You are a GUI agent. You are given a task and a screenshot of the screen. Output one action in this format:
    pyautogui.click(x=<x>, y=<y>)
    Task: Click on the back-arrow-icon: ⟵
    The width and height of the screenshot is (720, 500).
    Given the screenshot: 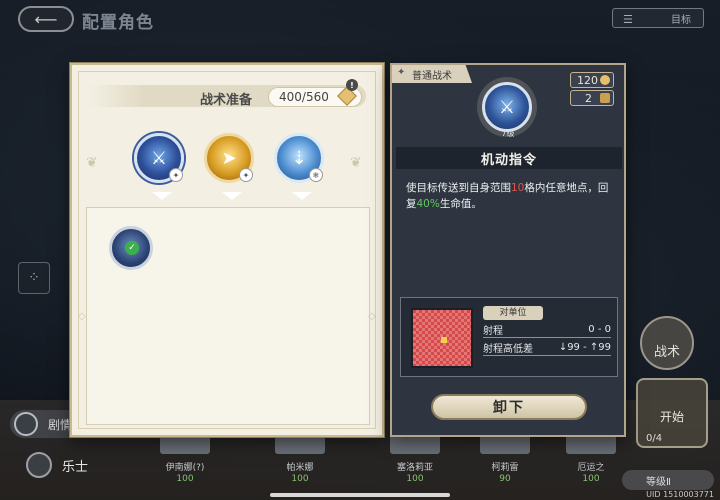 What is the action you would take?
    pyautogui.click(x=46, y=19)
    